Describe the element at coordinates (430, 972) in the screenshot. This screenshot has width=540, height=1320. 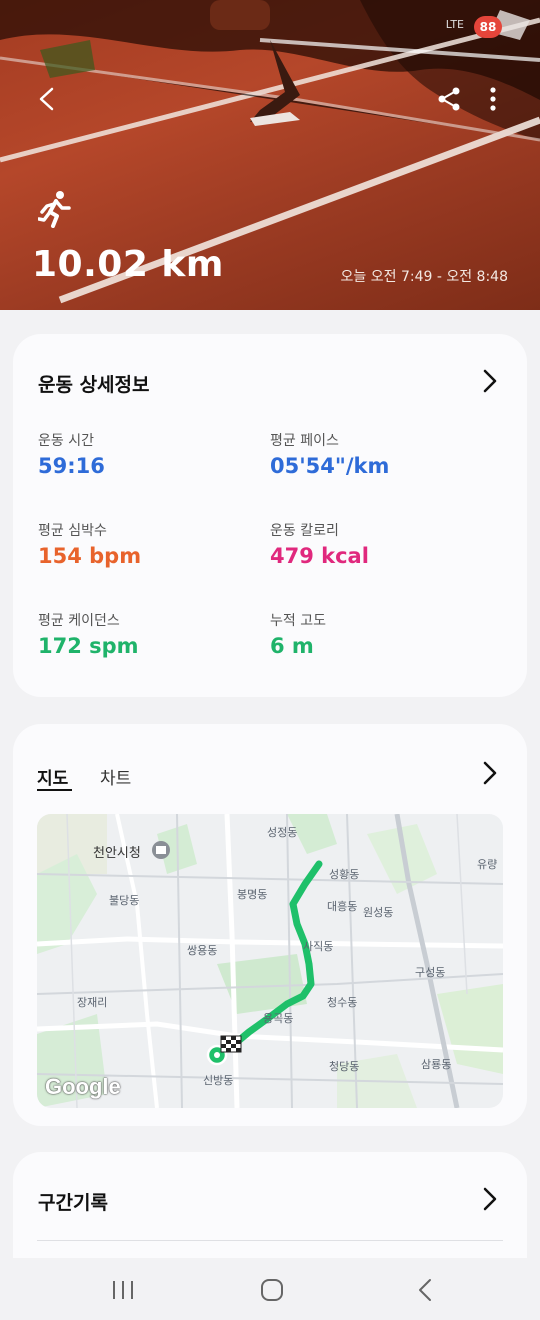
I see `map-label: 구성동` at that location.